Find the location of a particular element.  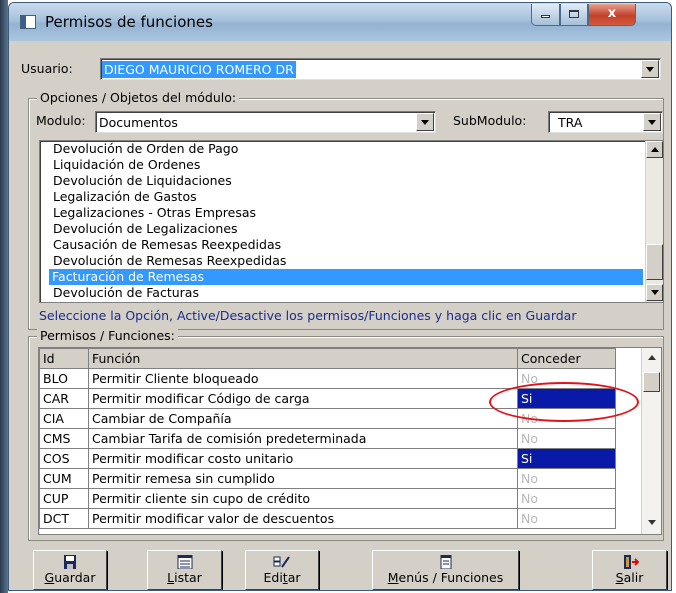

list-item: Liquidación de Ordenes is located at coordinates (125, 165).